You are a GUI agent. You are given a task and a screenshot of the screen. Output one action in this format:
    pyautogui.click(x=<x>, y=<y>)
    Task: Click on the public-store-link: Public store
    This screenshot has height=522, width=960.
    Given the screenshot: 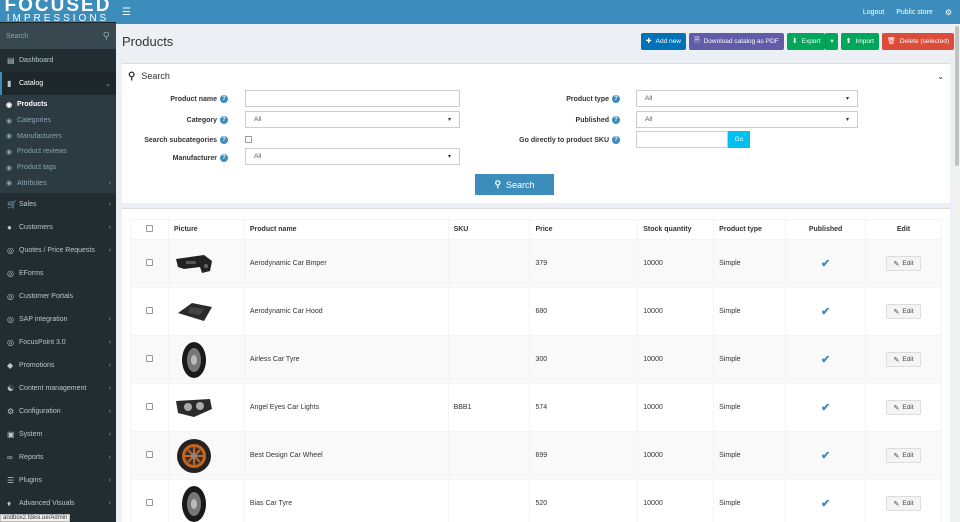 What is the action you would take?
    pyautogui.click(x=914, y=12)
    